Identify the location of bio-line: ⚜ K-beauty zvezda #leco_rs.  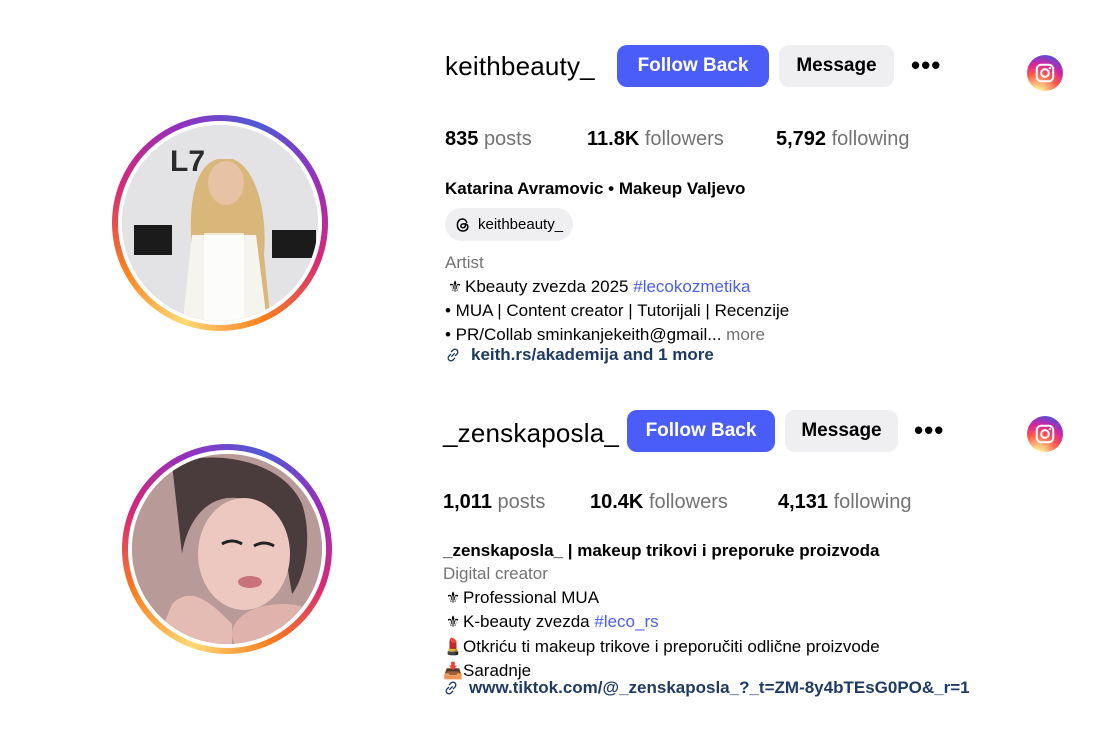
(661, 622).